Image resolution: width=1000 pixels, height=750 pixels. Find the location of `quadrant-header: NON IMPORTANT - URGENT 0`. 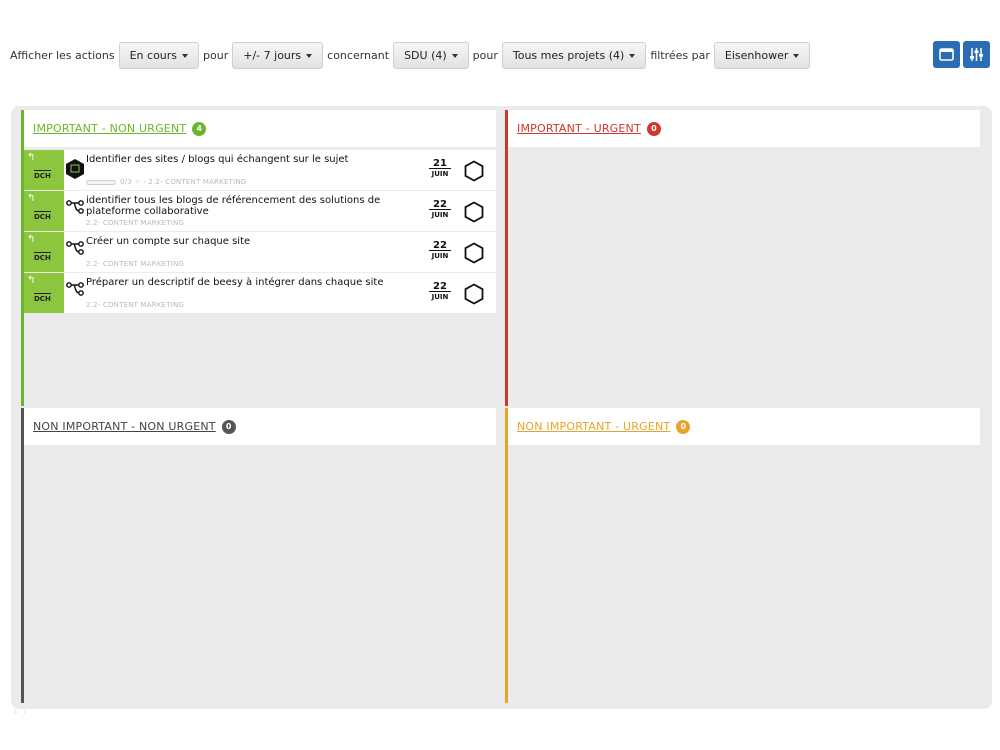

quadrant-header: NON IMPORTANT - URGENT 0 is located at coordinates (744, 426).